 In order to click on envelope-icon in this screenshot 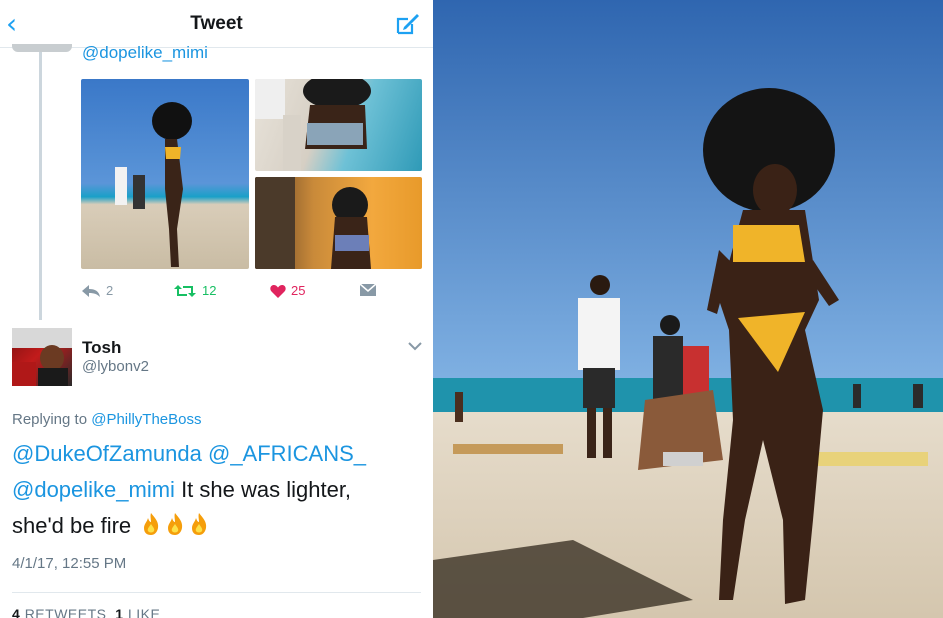, I will do `click(368, 289)`.